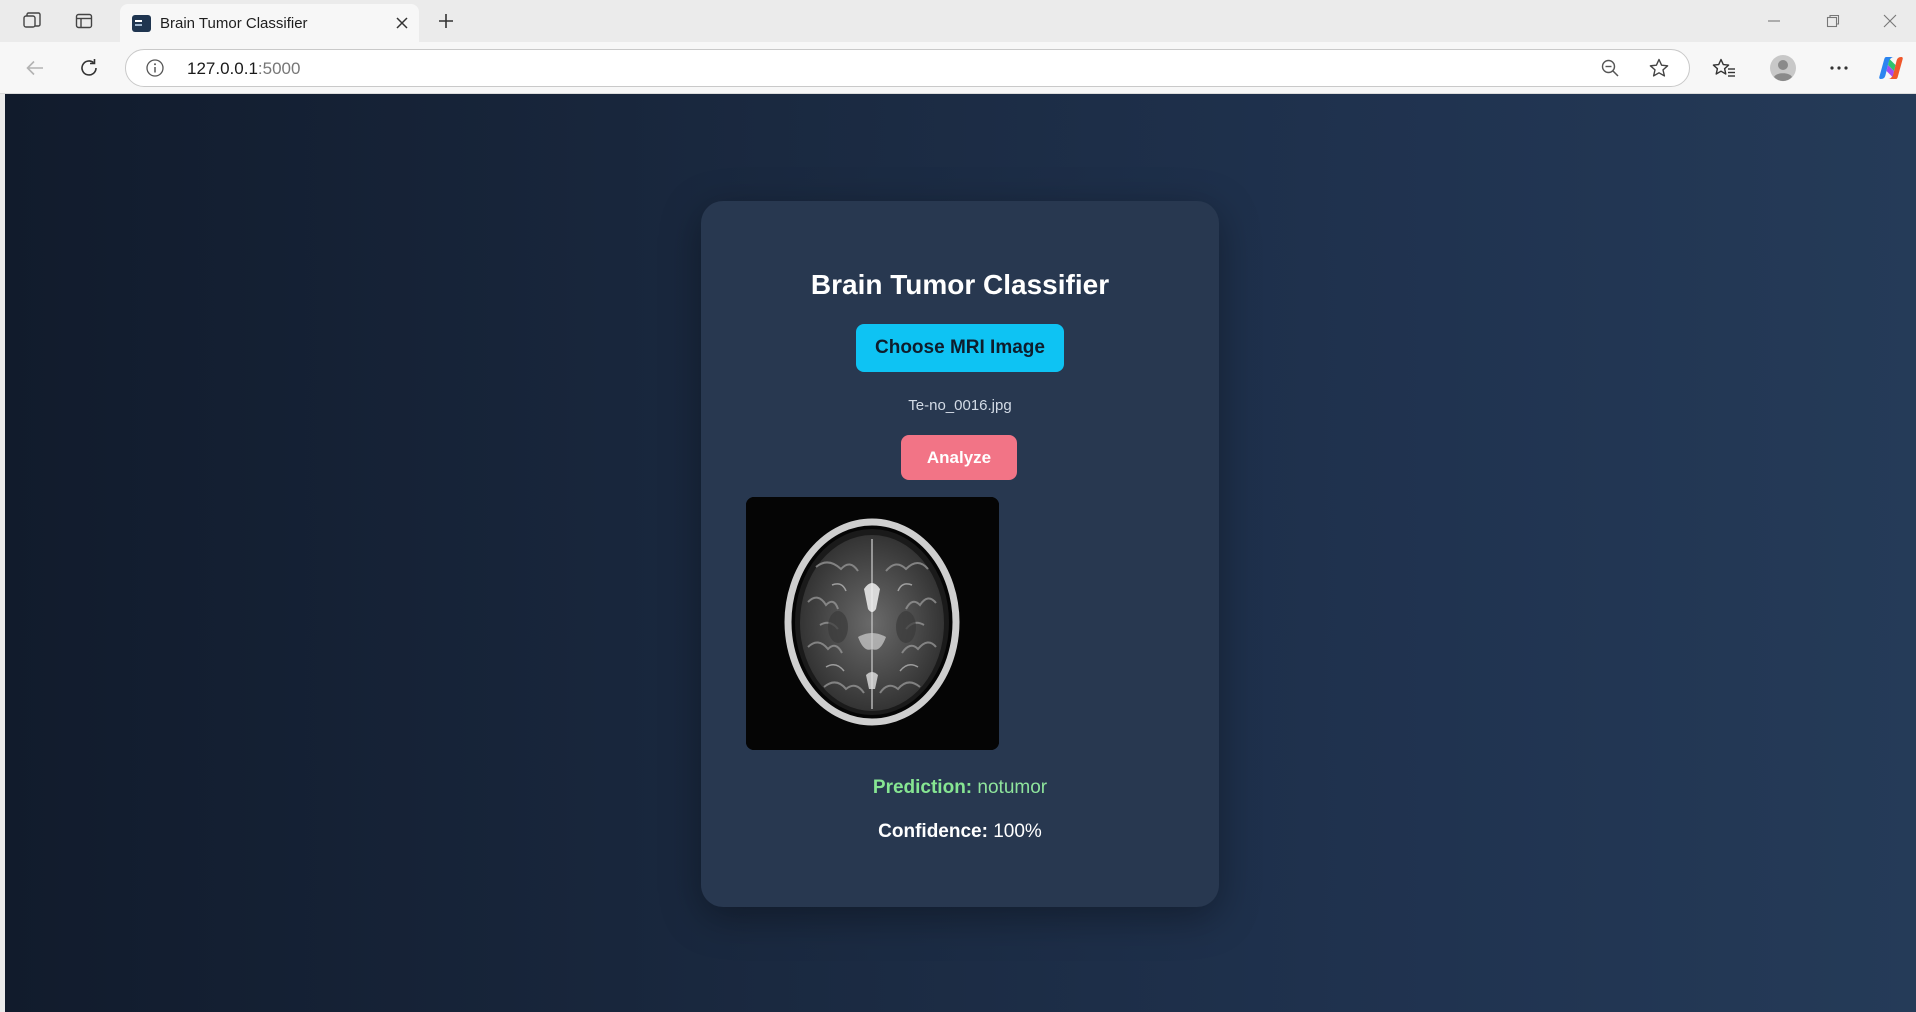 This screenshot has height=1012, width=1916. Describe the element at coordinates (1774, 21) in the screenshot. I see `minimize-icon` at that location.